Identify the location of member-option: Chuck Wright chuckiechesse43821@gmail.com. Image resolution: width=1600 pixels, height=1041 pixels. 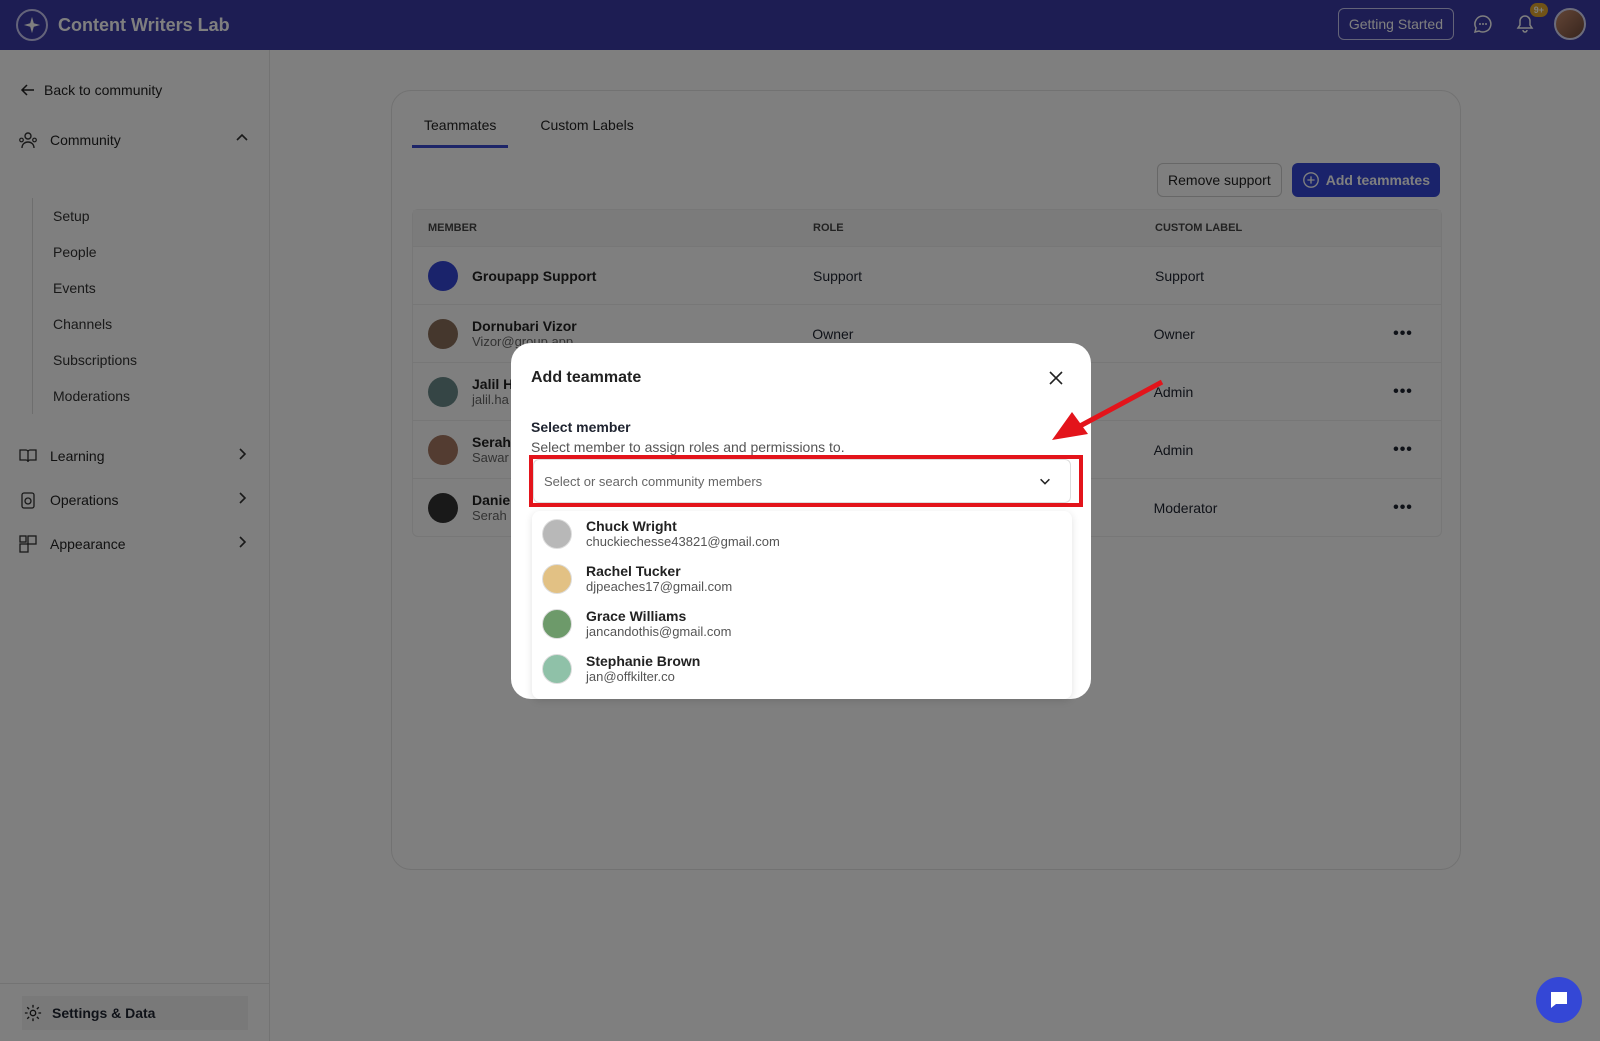
(802, 533).